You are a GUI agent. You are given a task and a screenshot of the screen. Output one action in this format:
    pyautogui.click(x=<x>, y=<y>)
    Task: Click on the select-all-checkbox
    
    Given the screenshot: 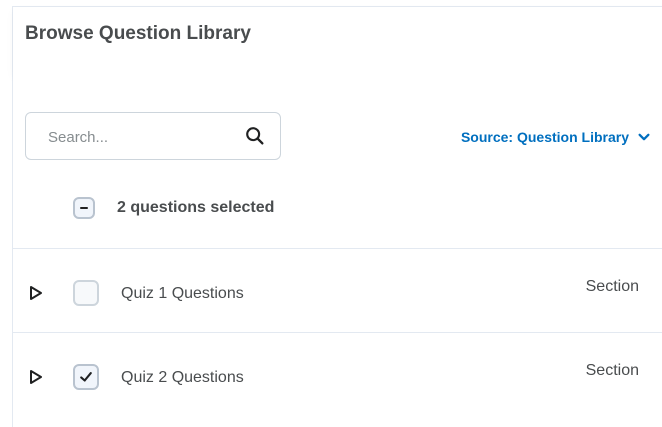 What is the action you would take?
    pyautogui.click(x=84, y=208)
    